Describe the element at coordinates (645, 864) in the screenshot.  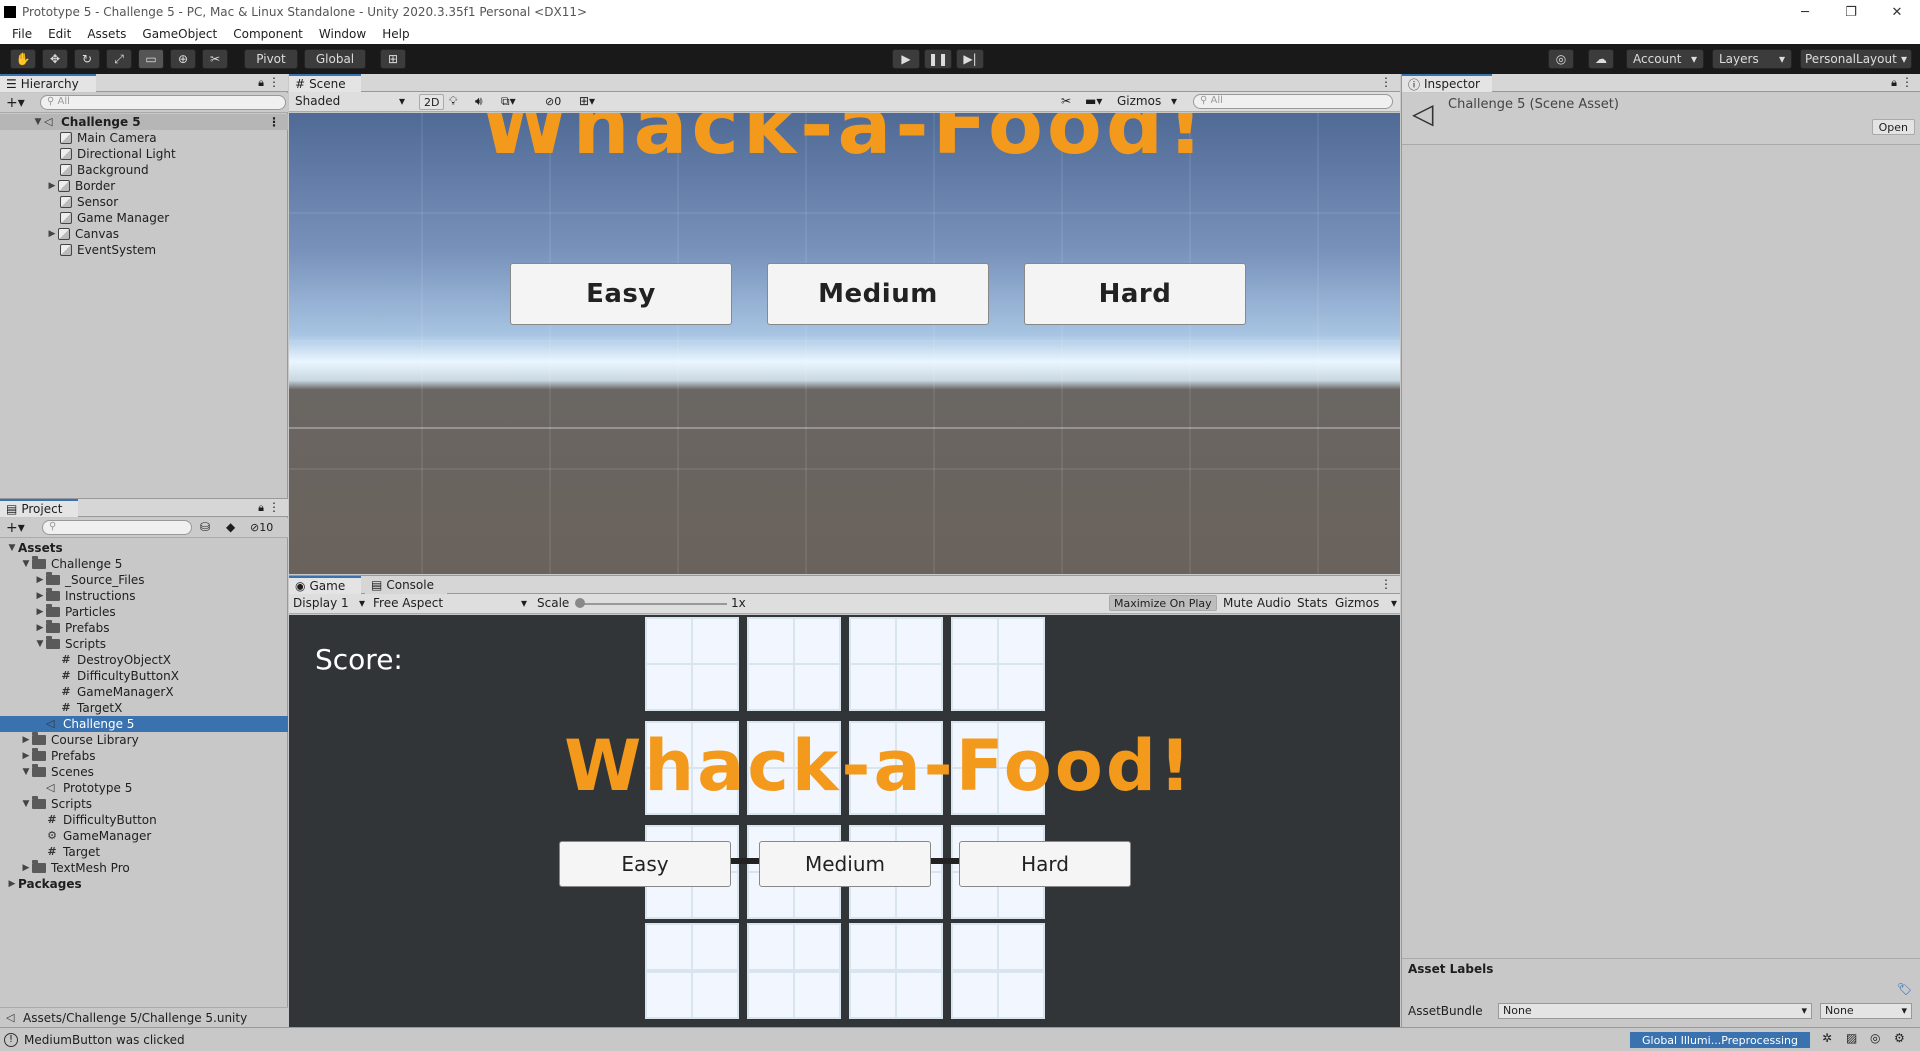
I see `easy-button: Easy` at that location.